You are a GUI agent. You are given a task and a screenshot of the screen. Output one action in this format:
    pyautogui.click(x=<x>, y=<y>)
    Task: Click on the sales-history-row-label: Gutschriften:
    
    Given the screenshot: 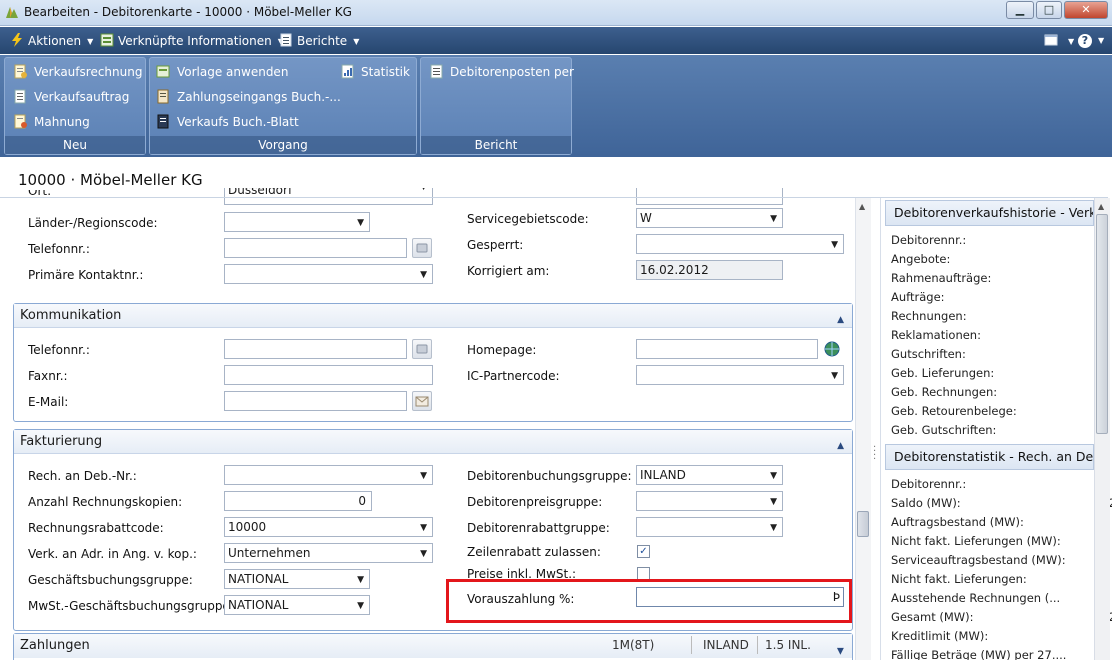 What is the action you would take?
    pyautogui.click(x=928, y=354)
    